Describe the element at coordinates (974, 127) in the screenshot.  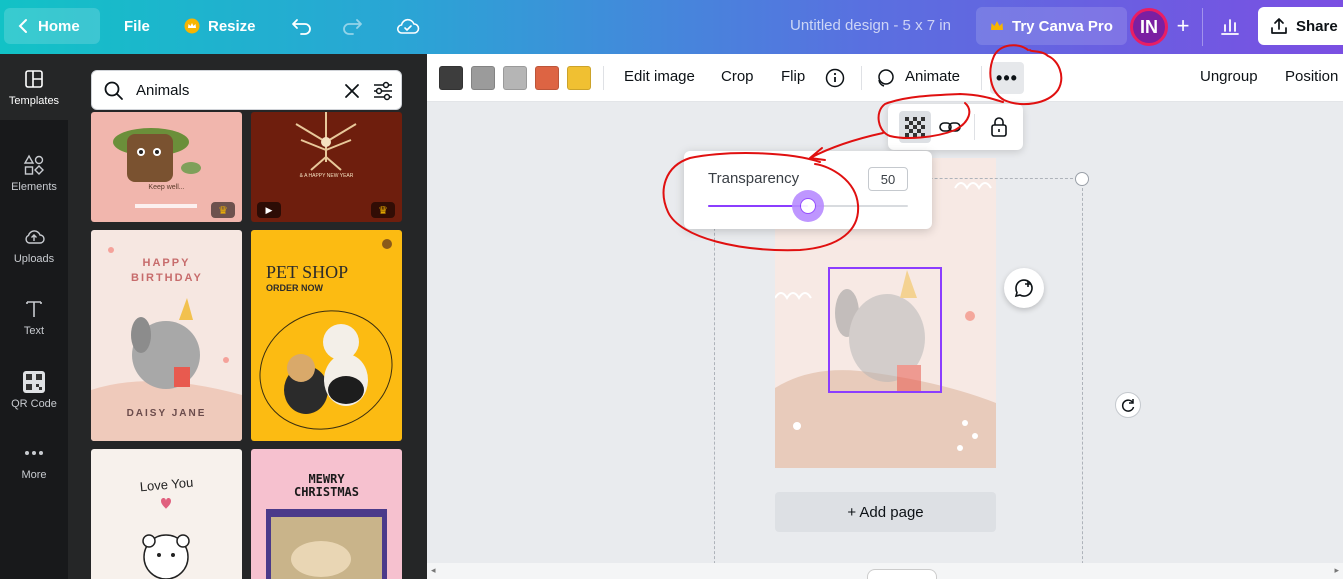
I see `menu-divider` at that location.